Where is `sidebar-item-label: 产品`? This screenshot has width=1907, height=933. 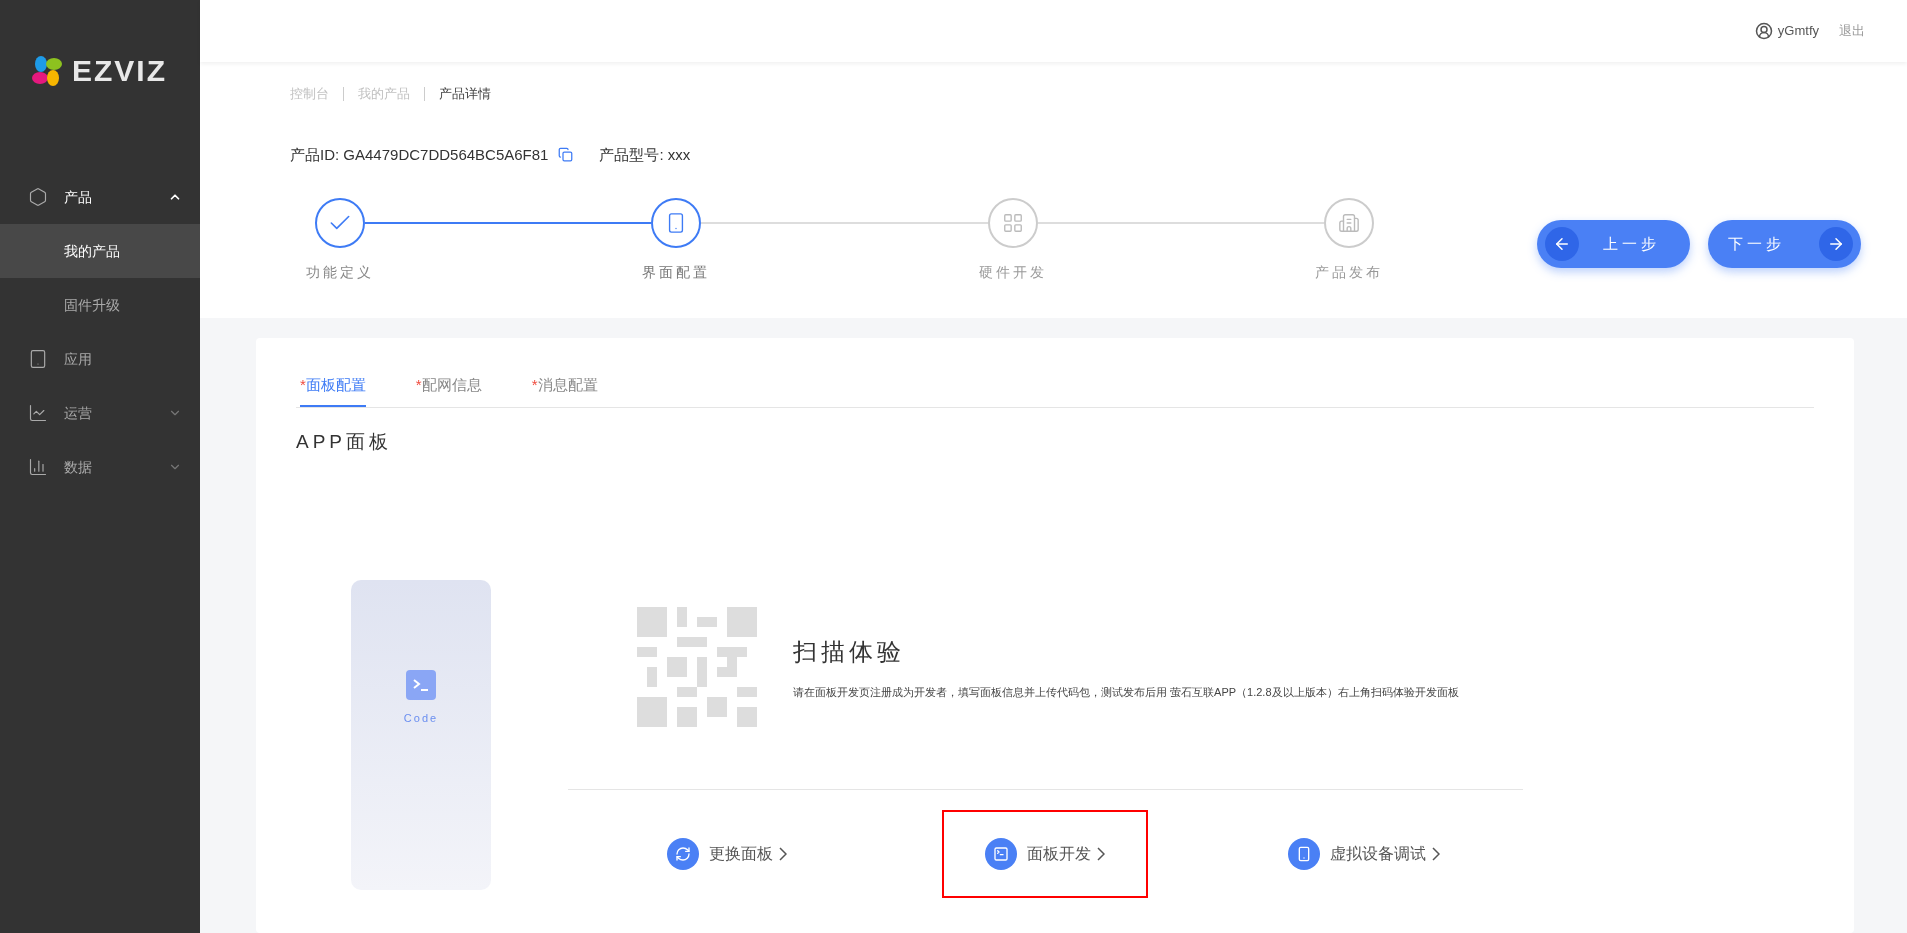 sidebar-item-label: 产品 is located at coordinates (78, 197).